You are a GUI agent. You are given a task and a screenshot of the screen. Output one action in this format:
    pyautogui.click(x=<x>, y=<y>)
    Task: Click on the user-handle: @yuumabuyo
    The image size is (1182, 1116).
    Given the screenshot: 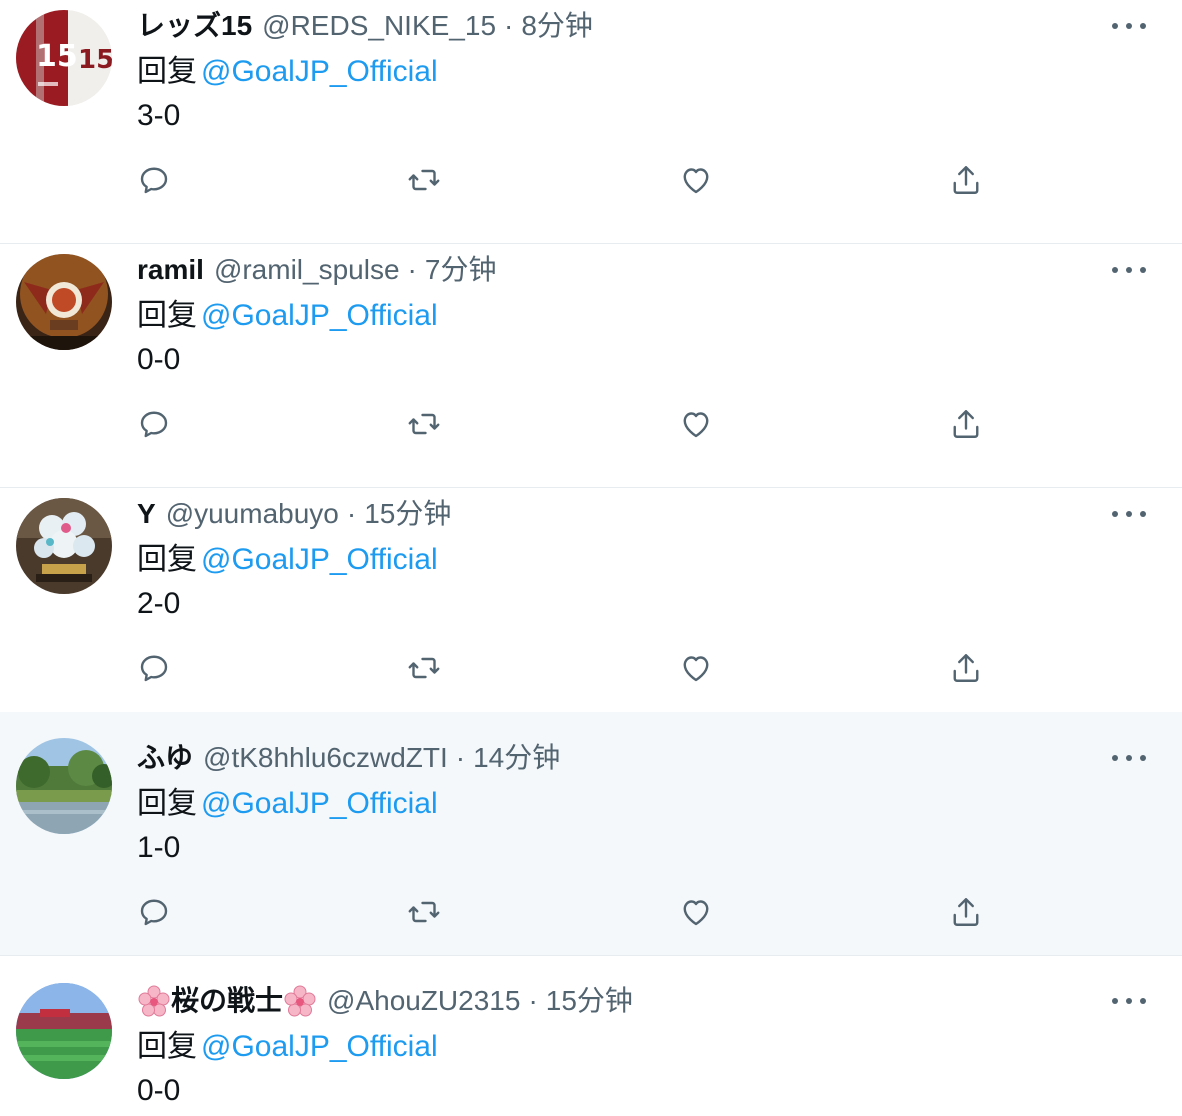 What is the action you would take?
    pyautogui.click(x=252, y=514)
    